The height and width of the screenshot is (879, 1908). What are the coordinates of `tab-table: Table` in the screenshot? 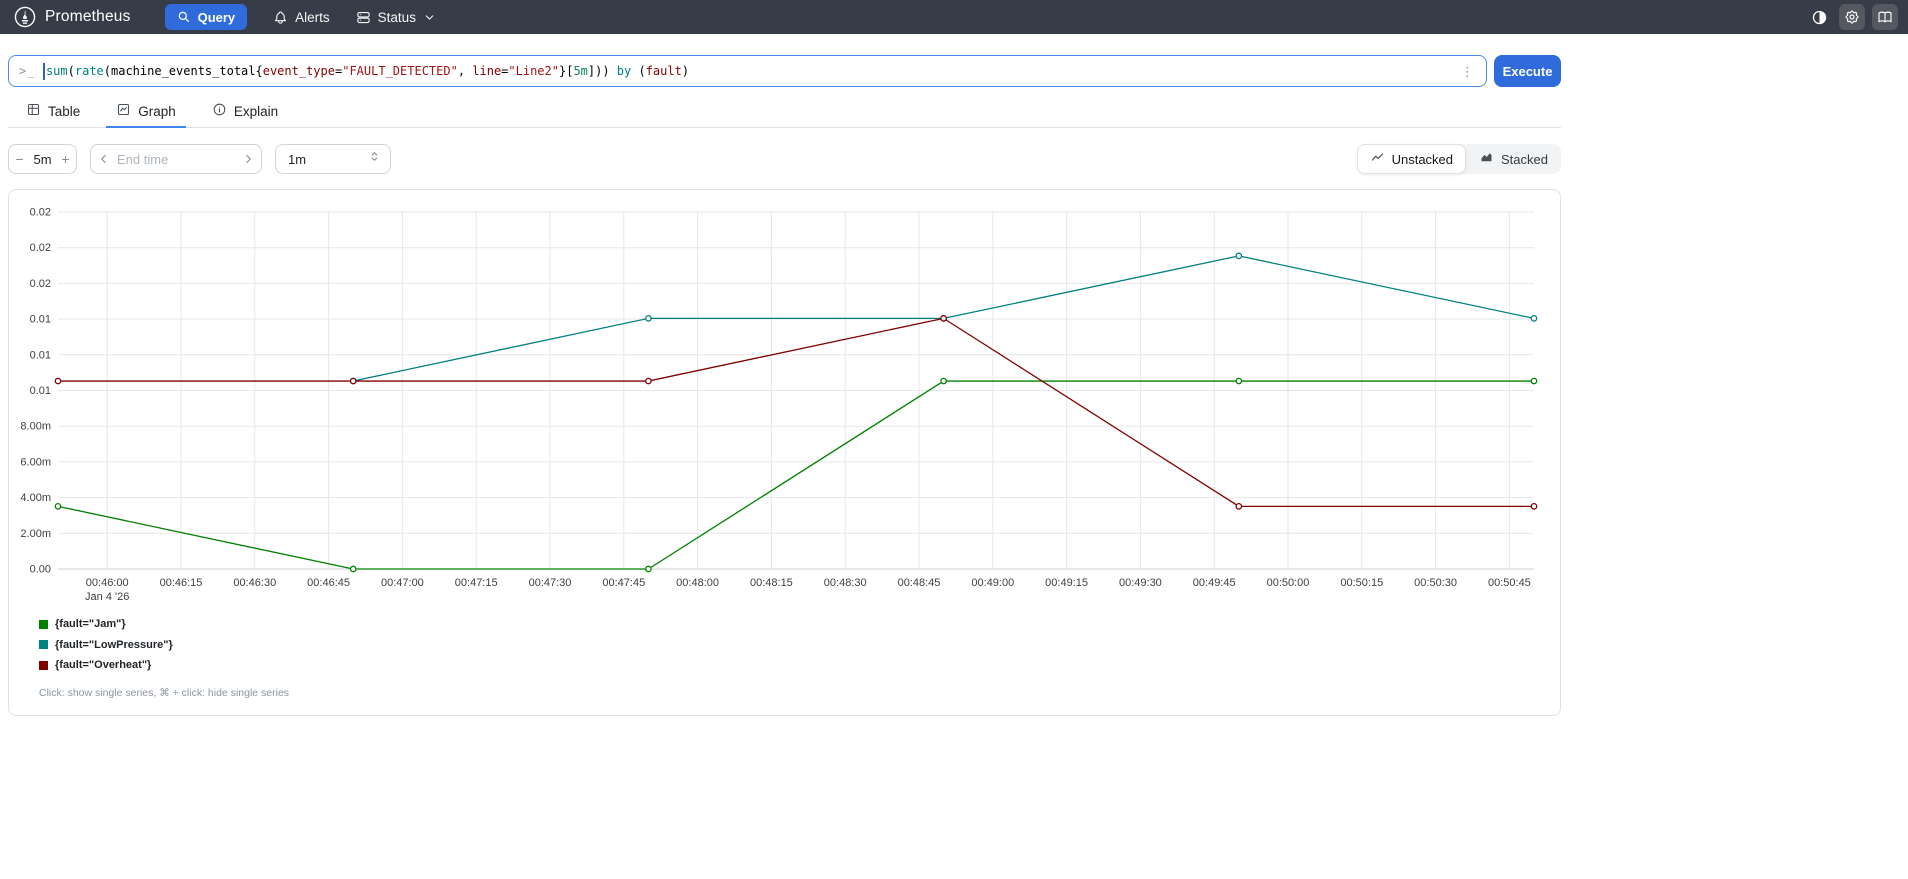 It's located at (53, 113).